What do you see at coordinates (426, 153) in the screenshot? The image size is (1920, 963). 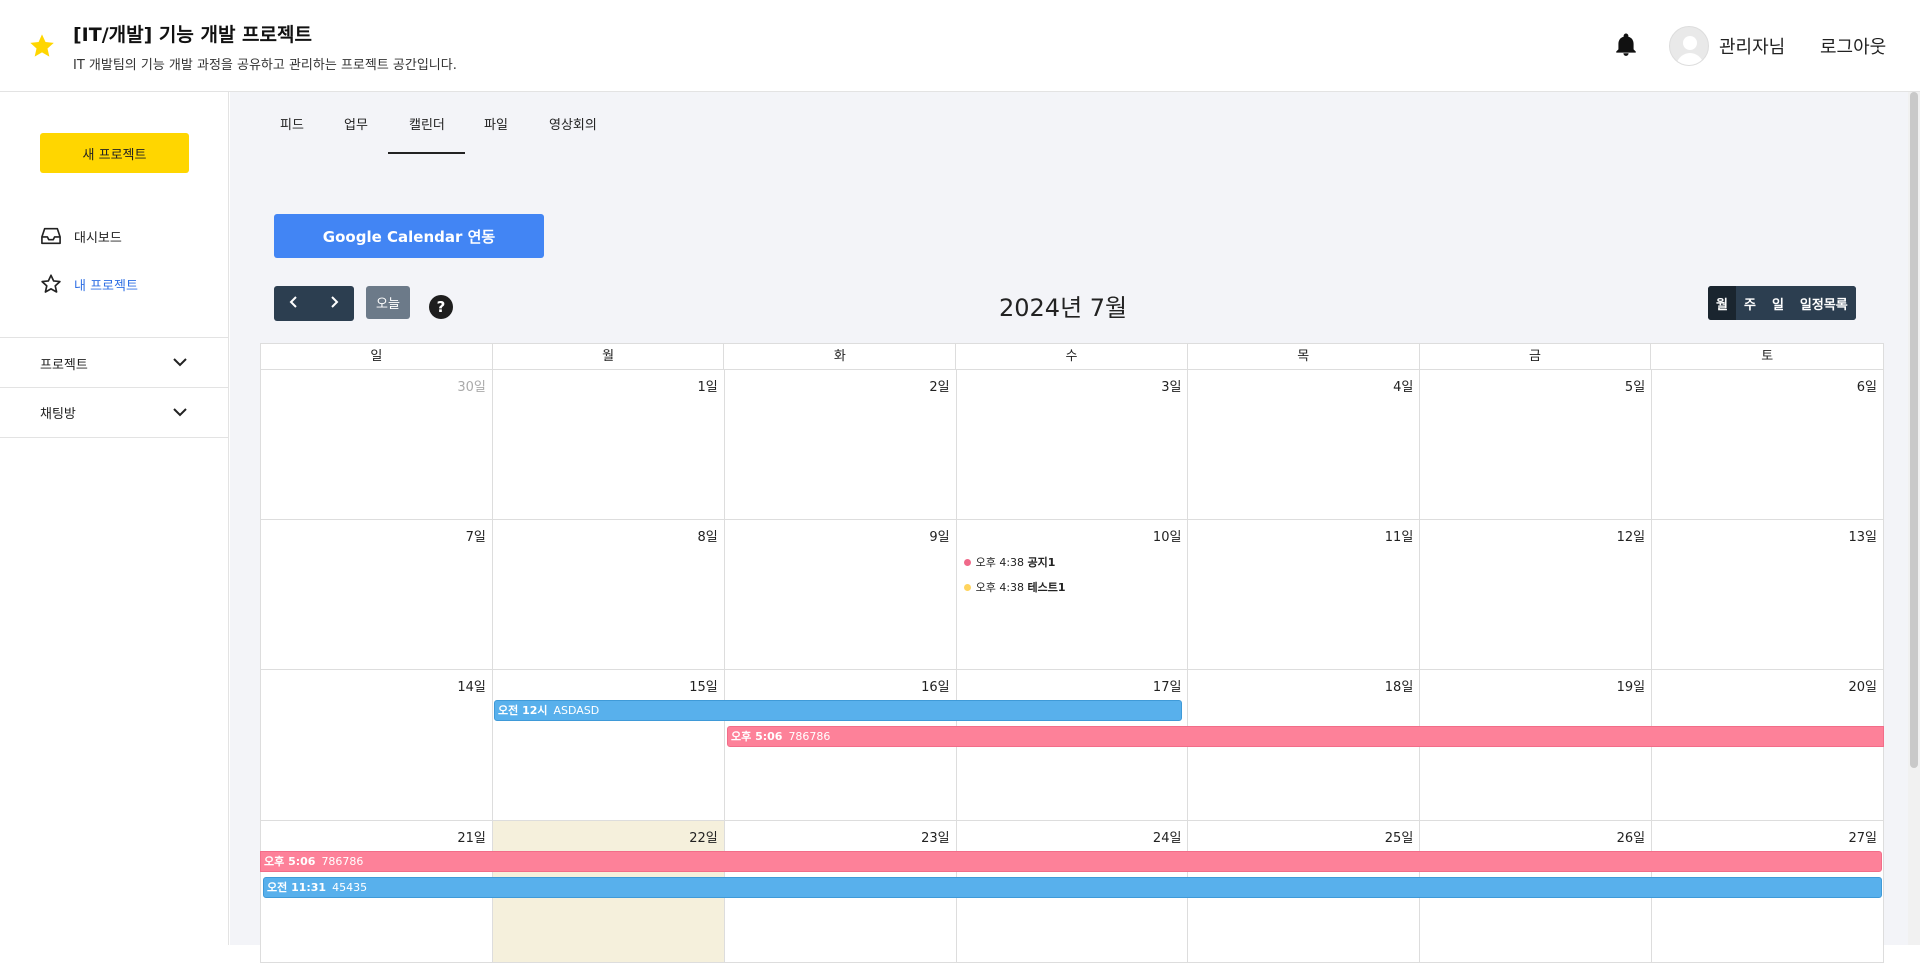 I see `active-tab-indicator` at bounding box center [426, 153].